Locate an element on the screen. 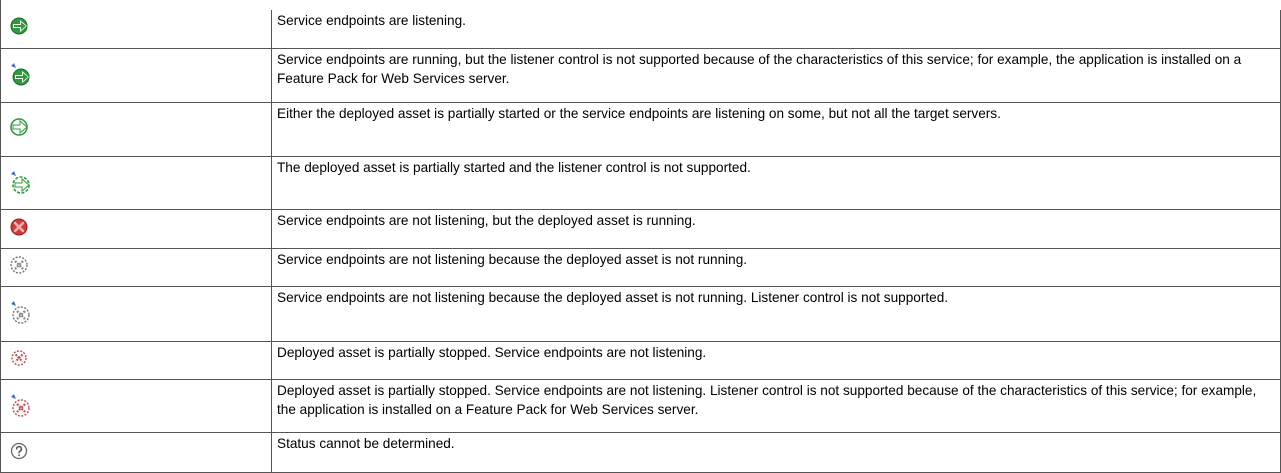  gray-x-listener-unsupported-icon is located at coordinates (20, 312).